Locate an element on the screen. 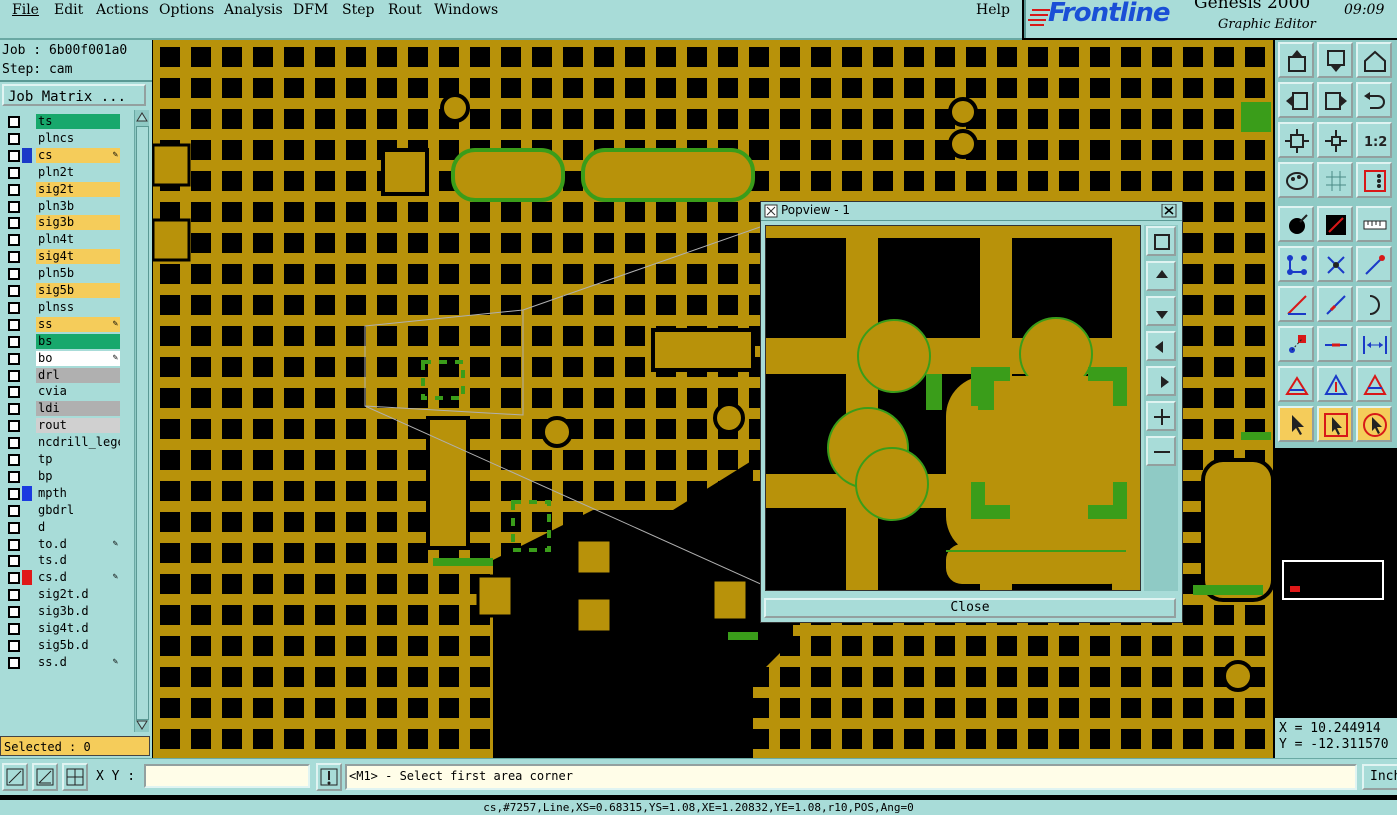 The height and width of the screenshot is (815, 1397). layer-row-sig2t-d: sig2t.d is located at coordinates (63, 595).